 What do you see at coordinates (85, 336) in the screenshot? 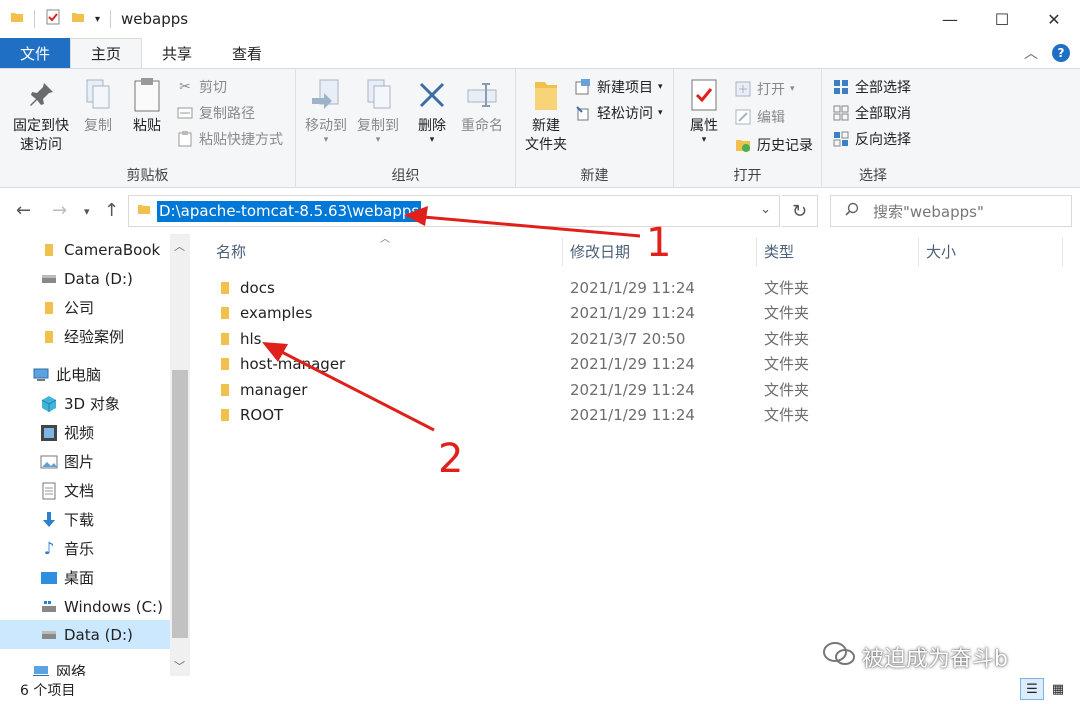
I see `nav-item-cases: 经验案例` at bounding box center [85, 336].